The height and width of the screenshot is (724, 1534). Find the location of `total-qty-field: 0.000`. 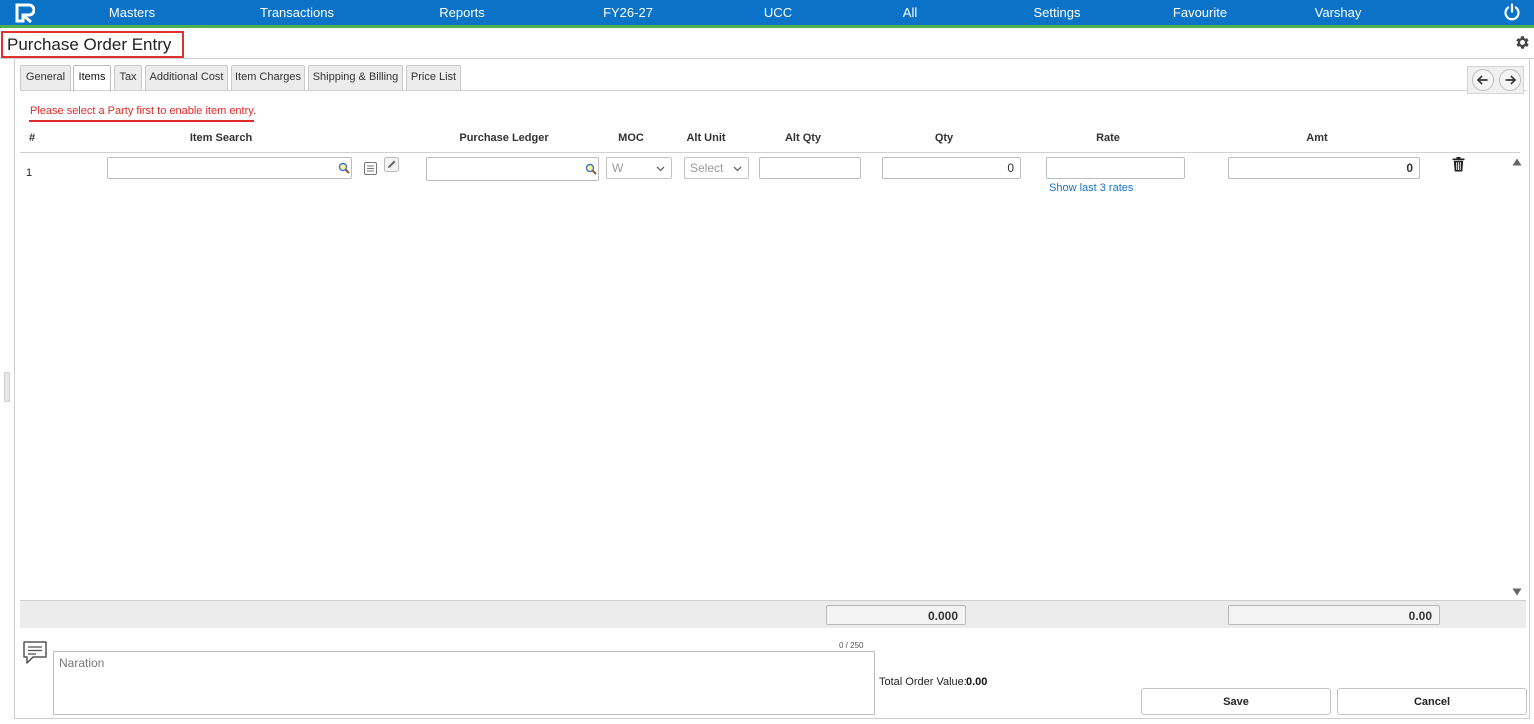

total-qty-field: 0.000 is located at coordinates (896, 615).